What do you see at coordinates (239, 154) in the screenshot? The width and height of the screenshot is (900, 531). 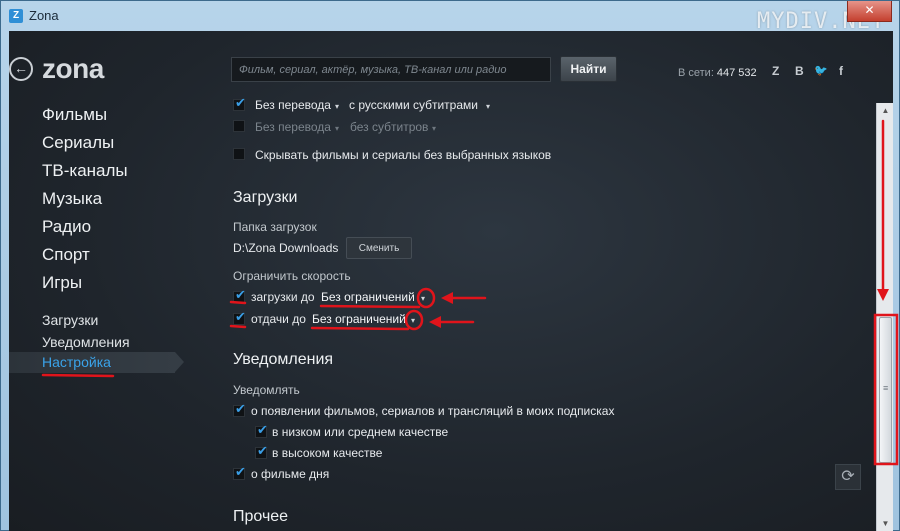 I see `hide-without-language-checkbox` at bounding box center [239, 154].